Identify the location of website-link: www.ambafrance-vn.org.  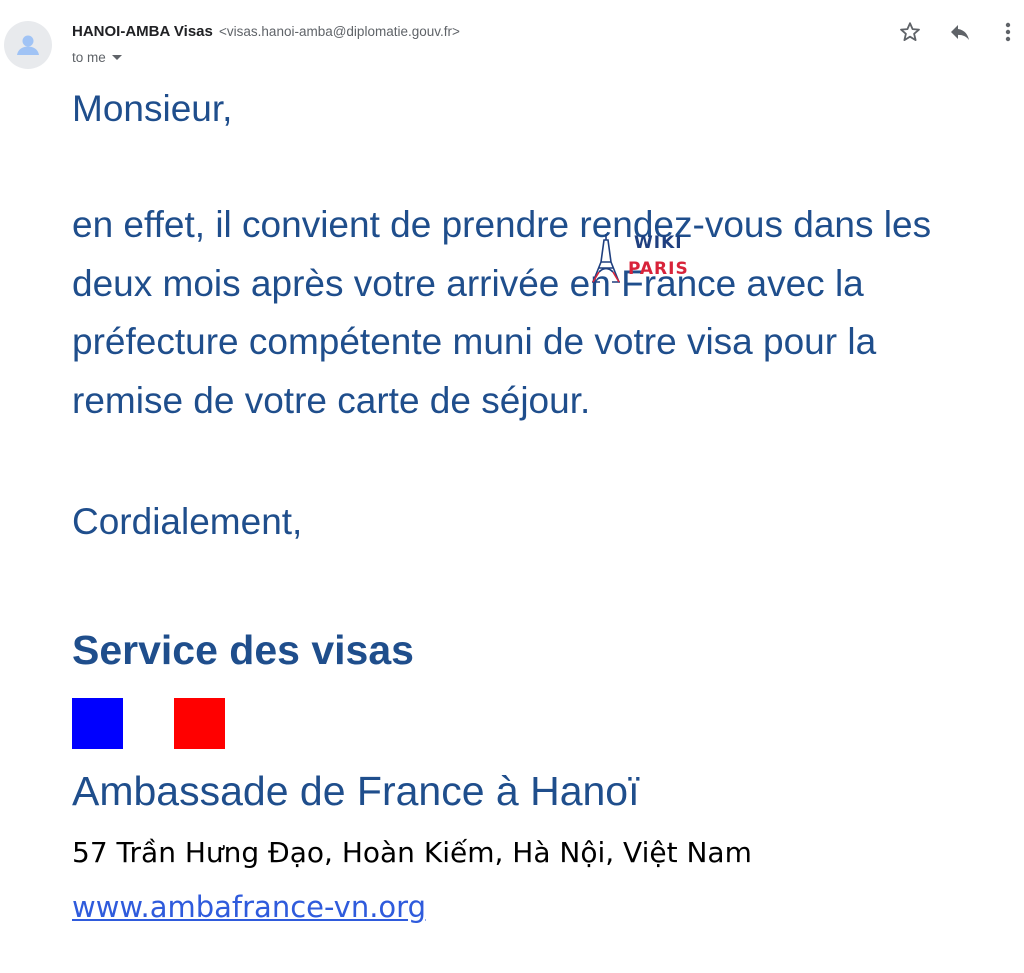
(249, 907).